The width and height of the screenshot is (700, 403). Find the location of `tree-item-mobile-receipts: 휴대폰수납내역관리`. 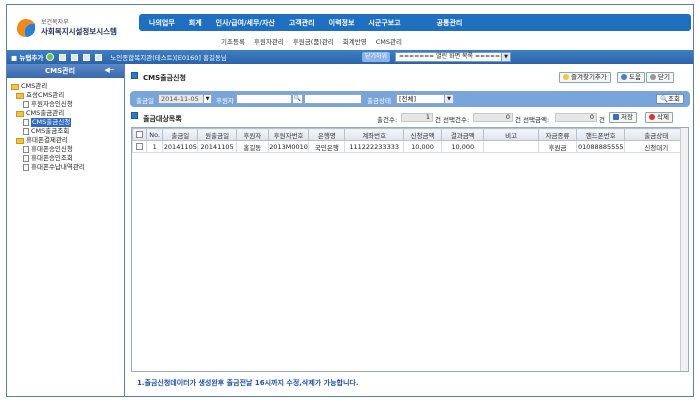

tree-item-mobile-receipts: 휴대폰수납내역관리 is located at coordinates (65, 167).